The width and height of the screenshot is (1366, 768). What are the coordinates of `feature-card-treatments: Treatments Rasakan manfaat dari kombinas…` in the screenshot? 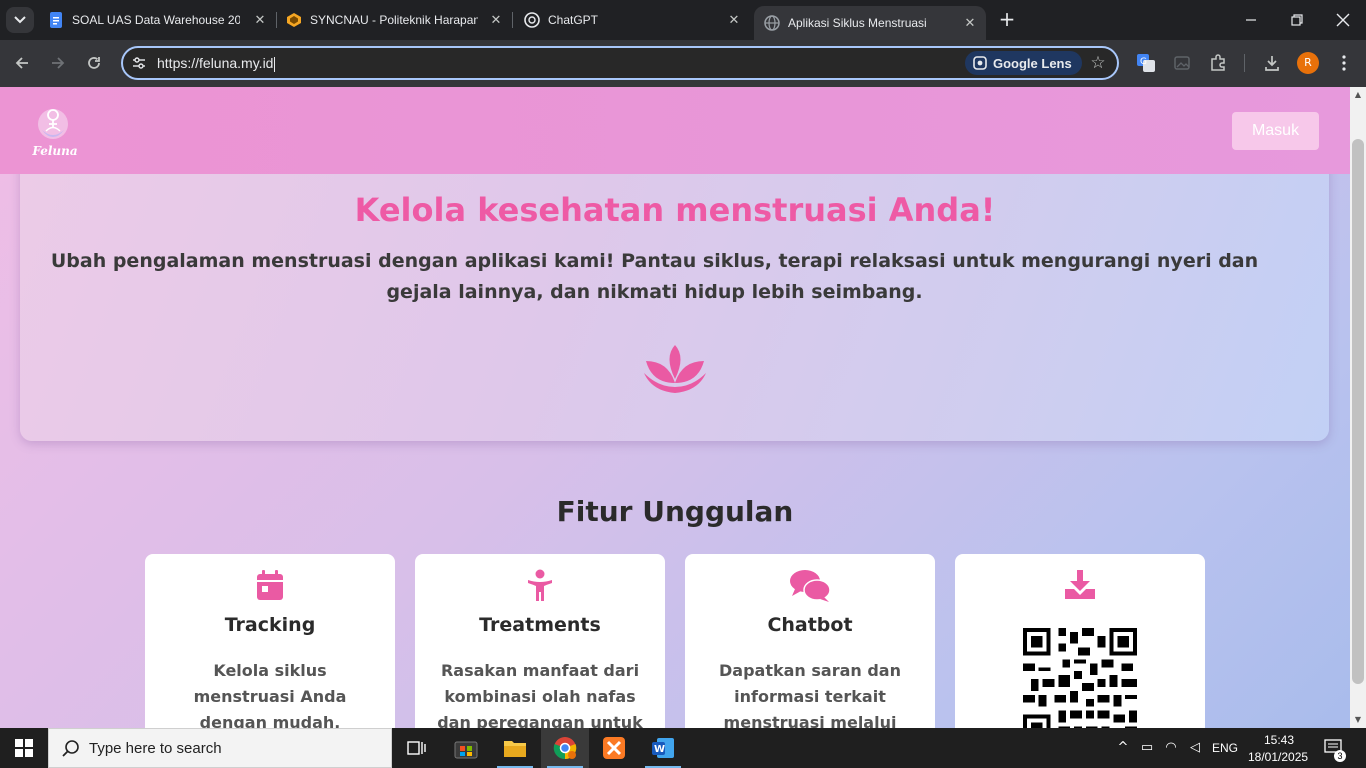 It's located at (540, 641).